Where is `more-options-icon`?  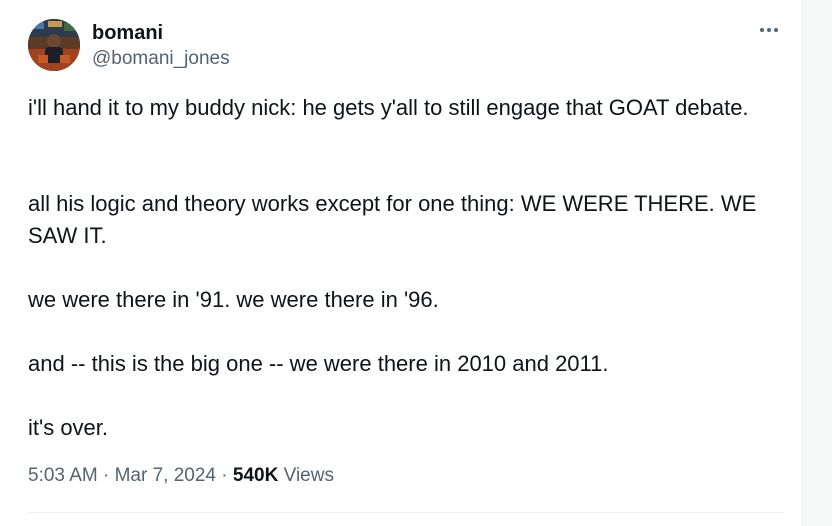
more-options-icon is located at coordinates (769, 30).